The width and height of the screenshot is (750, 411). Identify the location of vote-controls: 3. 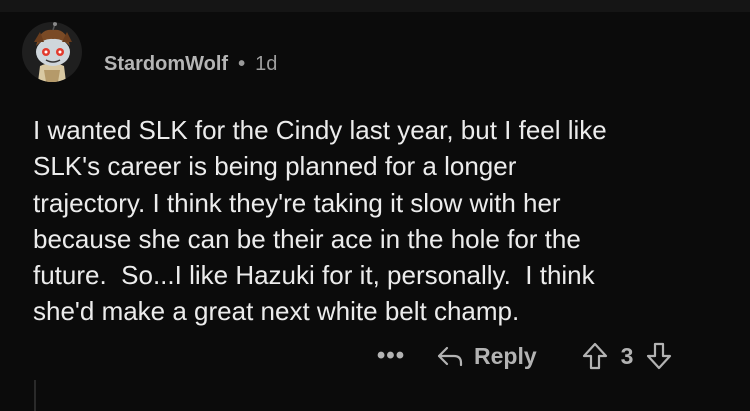
(627, 356).